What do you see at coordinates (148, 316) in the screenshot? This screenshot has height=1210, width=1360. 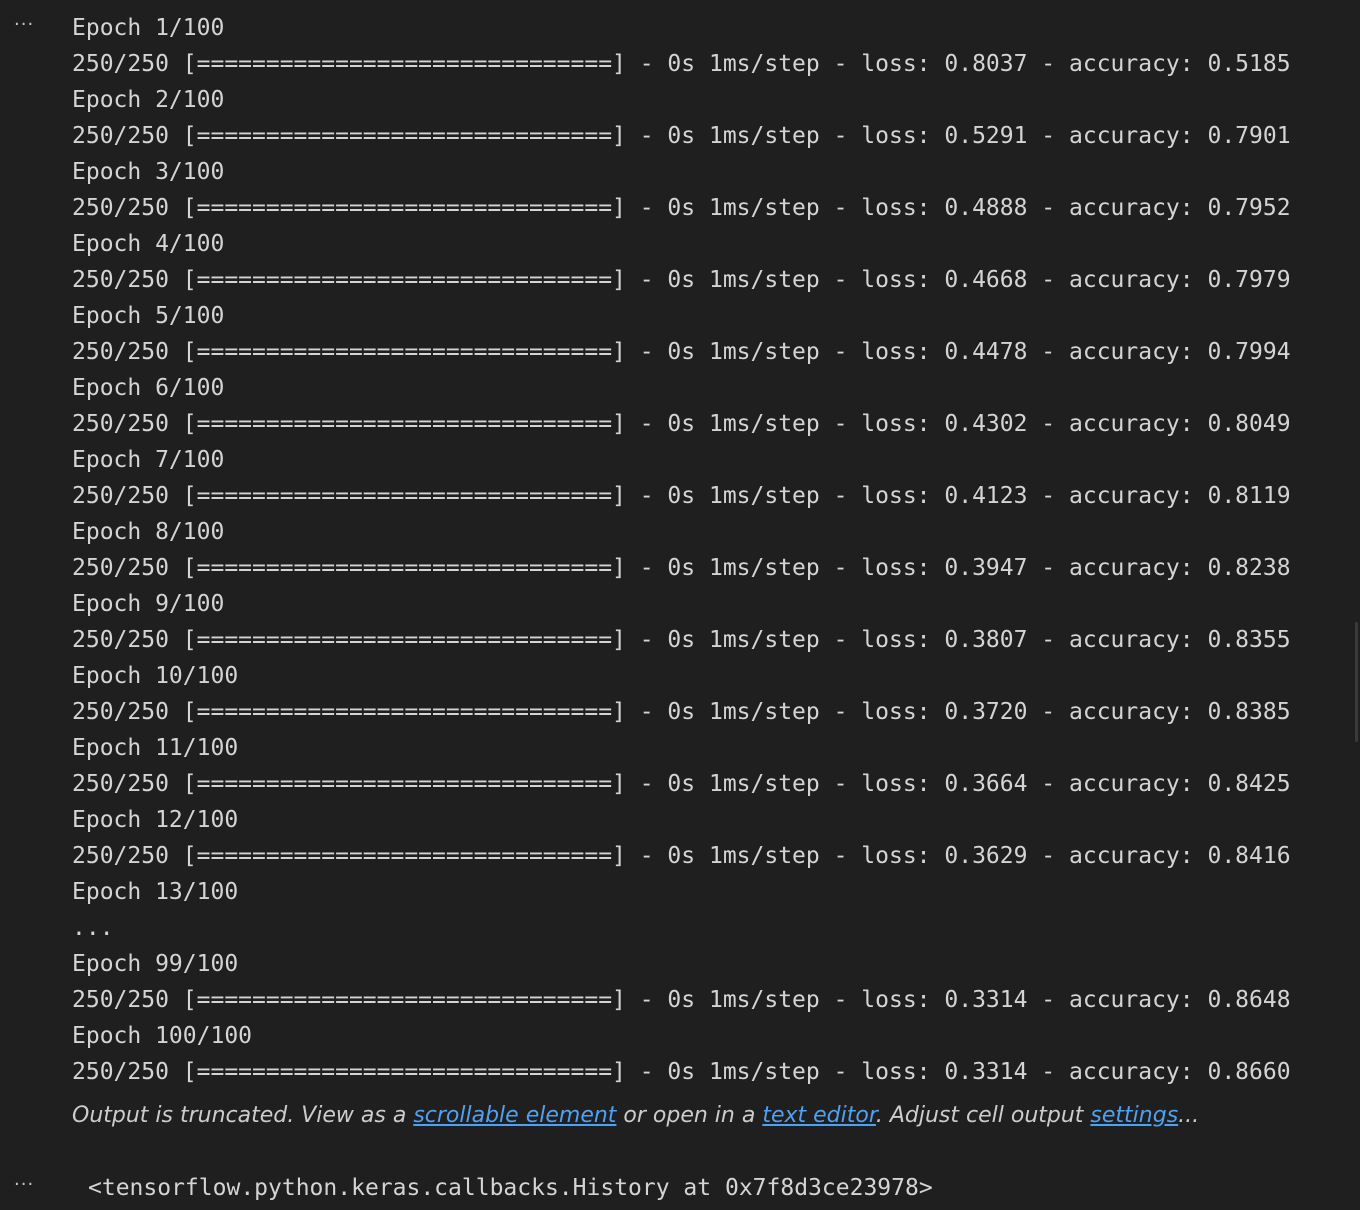 I see `epoch-header-line: Epoch 5/100` at bounding box center [148, 316].